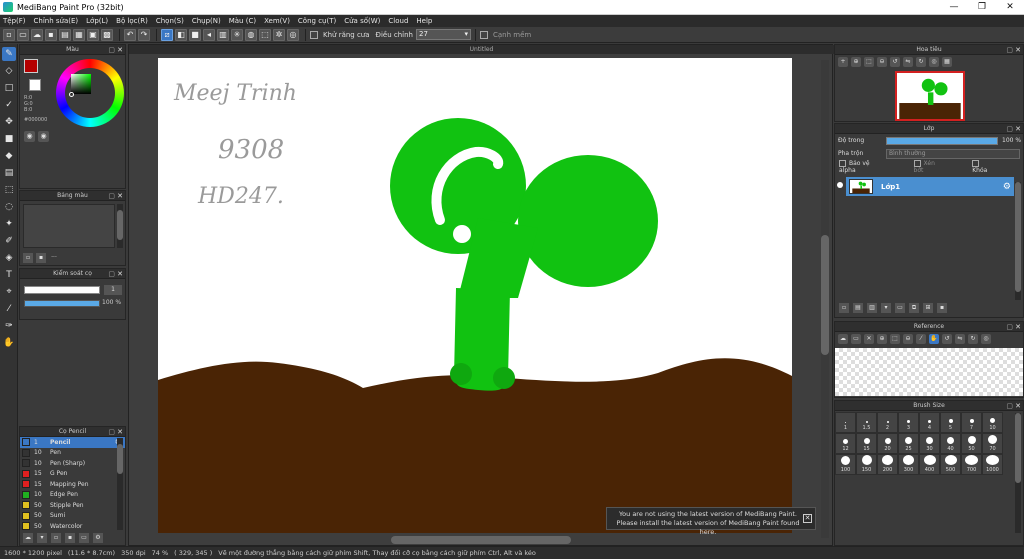 The image size is (1024, 559). I want to click on snap-curve-icon: ⬚, so click(265, 34).